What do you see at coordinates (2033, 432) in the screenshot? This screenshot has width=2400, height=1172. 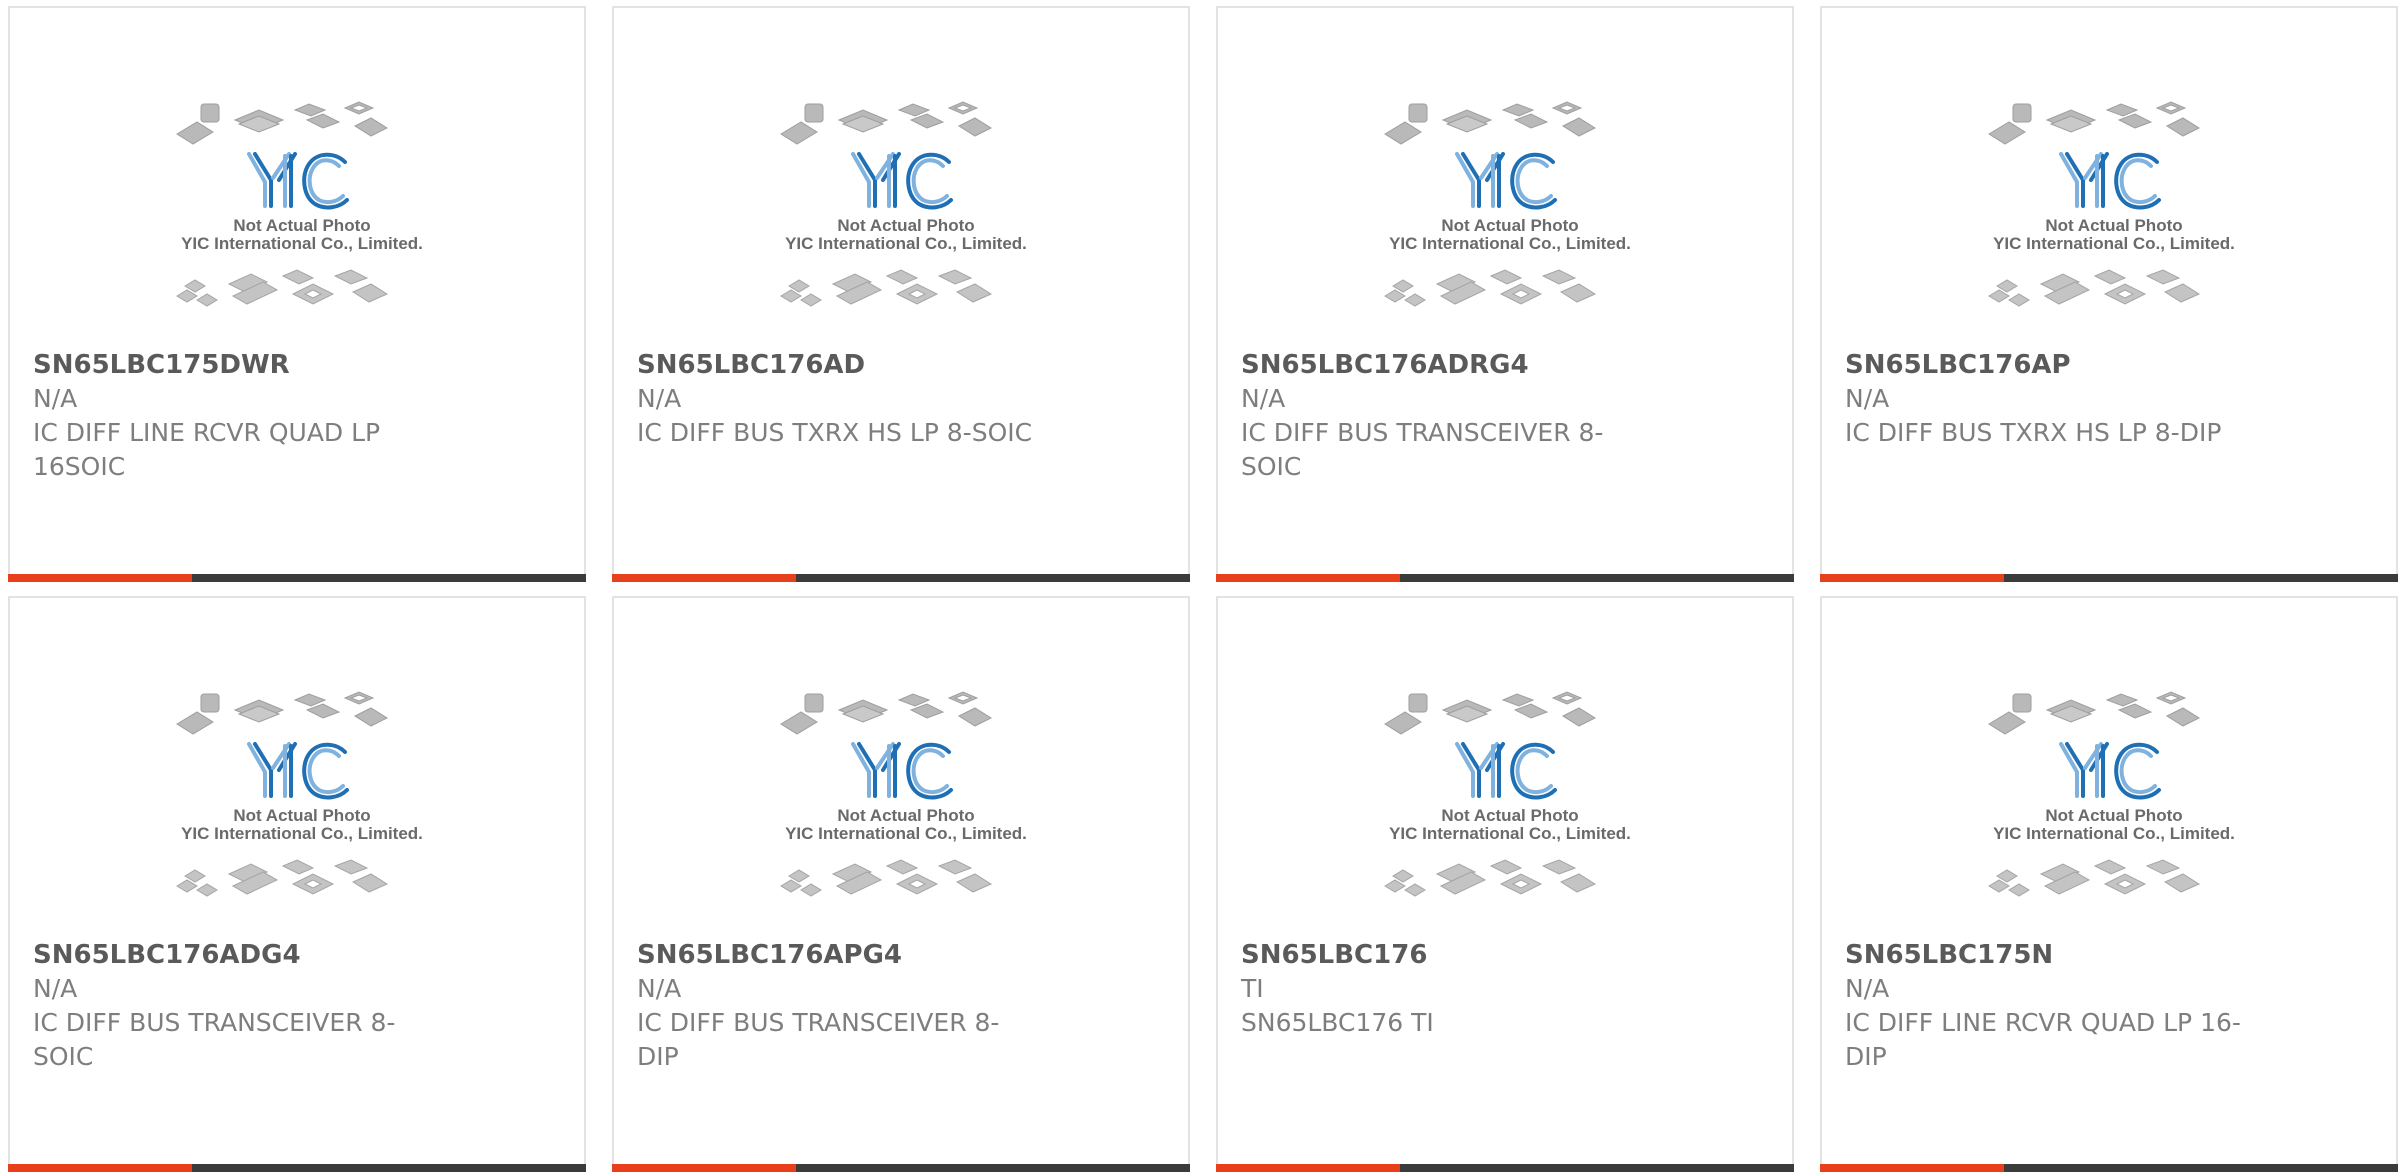 I see `product-description: IC DIFF BUS TXRX HS LP 8-DIP` at bounding box center [2033, 432].